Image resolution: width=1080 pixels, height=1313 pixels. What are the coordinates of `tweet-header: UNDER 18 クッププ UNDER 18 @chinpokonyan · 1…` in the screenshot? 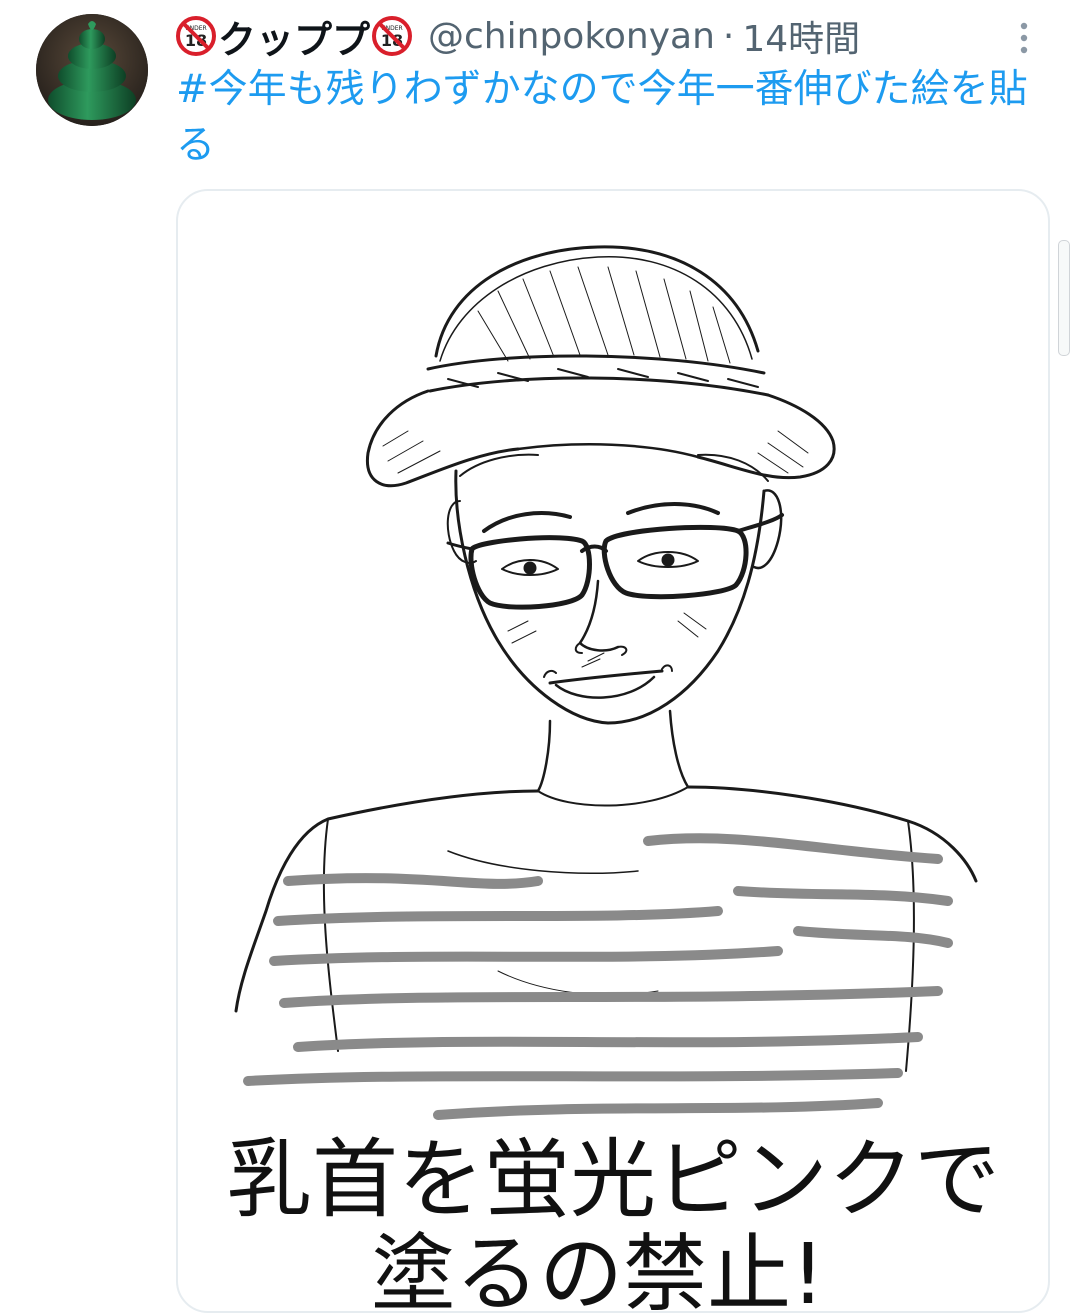 It's located at (518, 36).